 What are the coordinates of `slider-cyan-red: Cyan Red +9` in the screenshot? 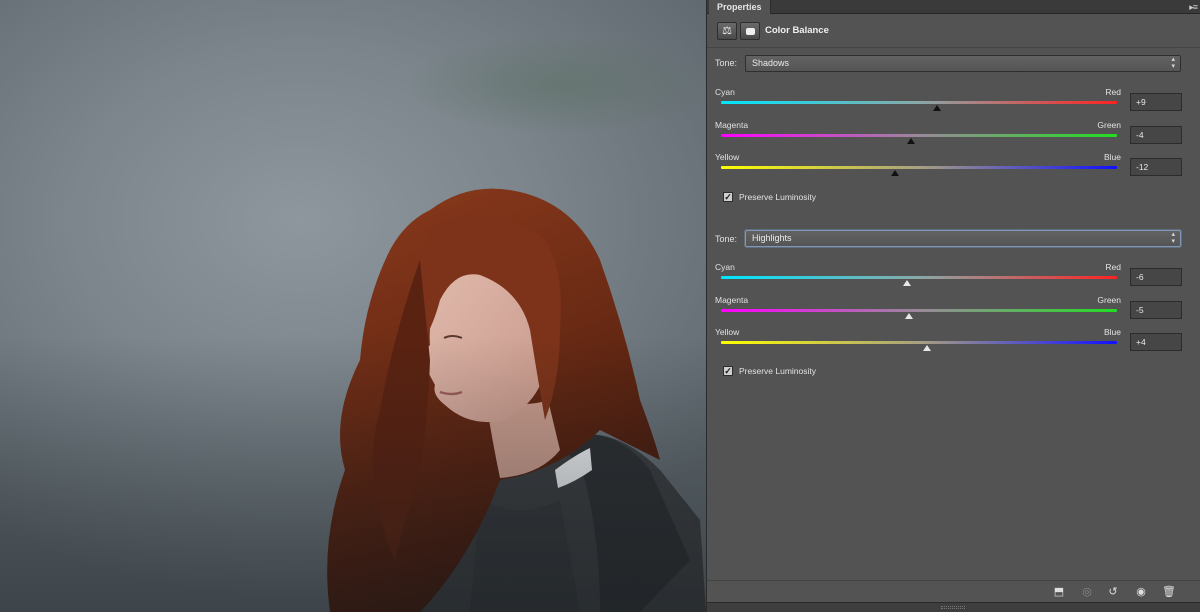 It's located at (953, 102).